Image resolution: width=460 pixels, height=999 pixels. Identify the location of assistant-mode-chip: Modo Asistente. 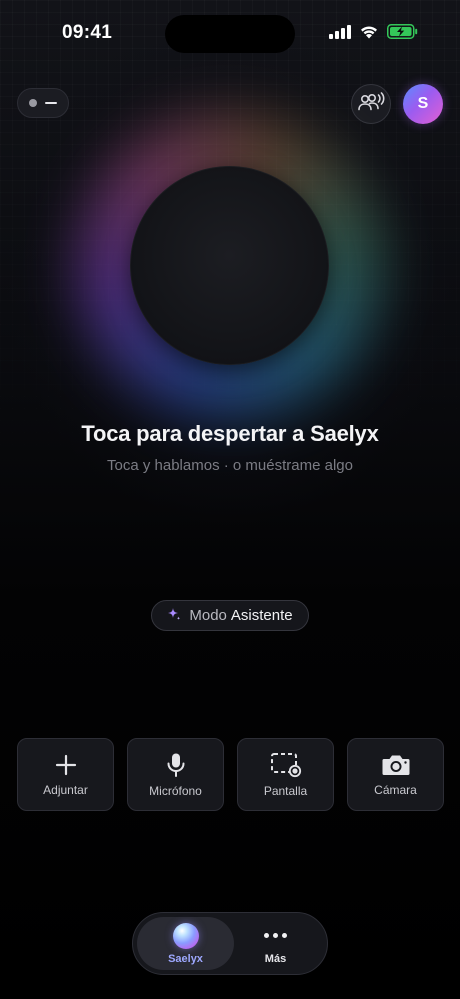
(230, 615).